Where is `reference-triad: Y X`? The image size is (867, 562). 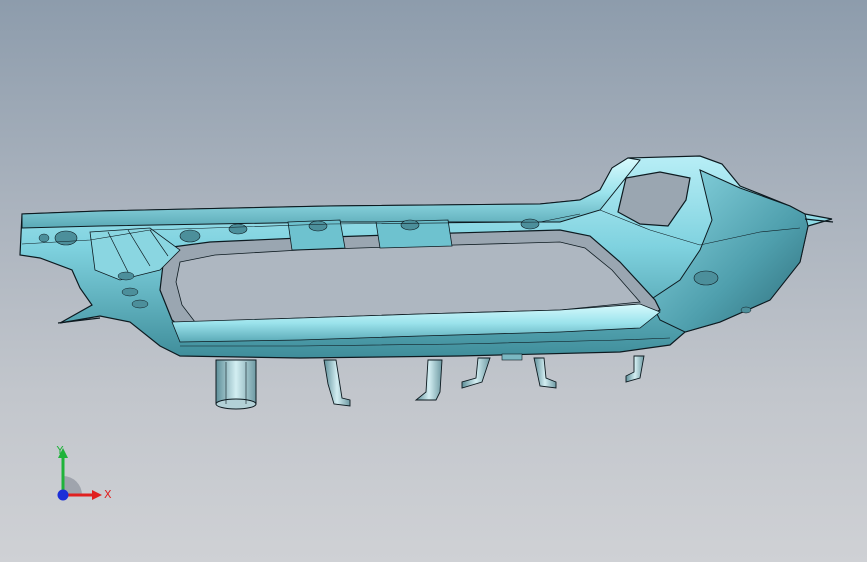 reference-triad: Y X is located at coordinates (84, 472).